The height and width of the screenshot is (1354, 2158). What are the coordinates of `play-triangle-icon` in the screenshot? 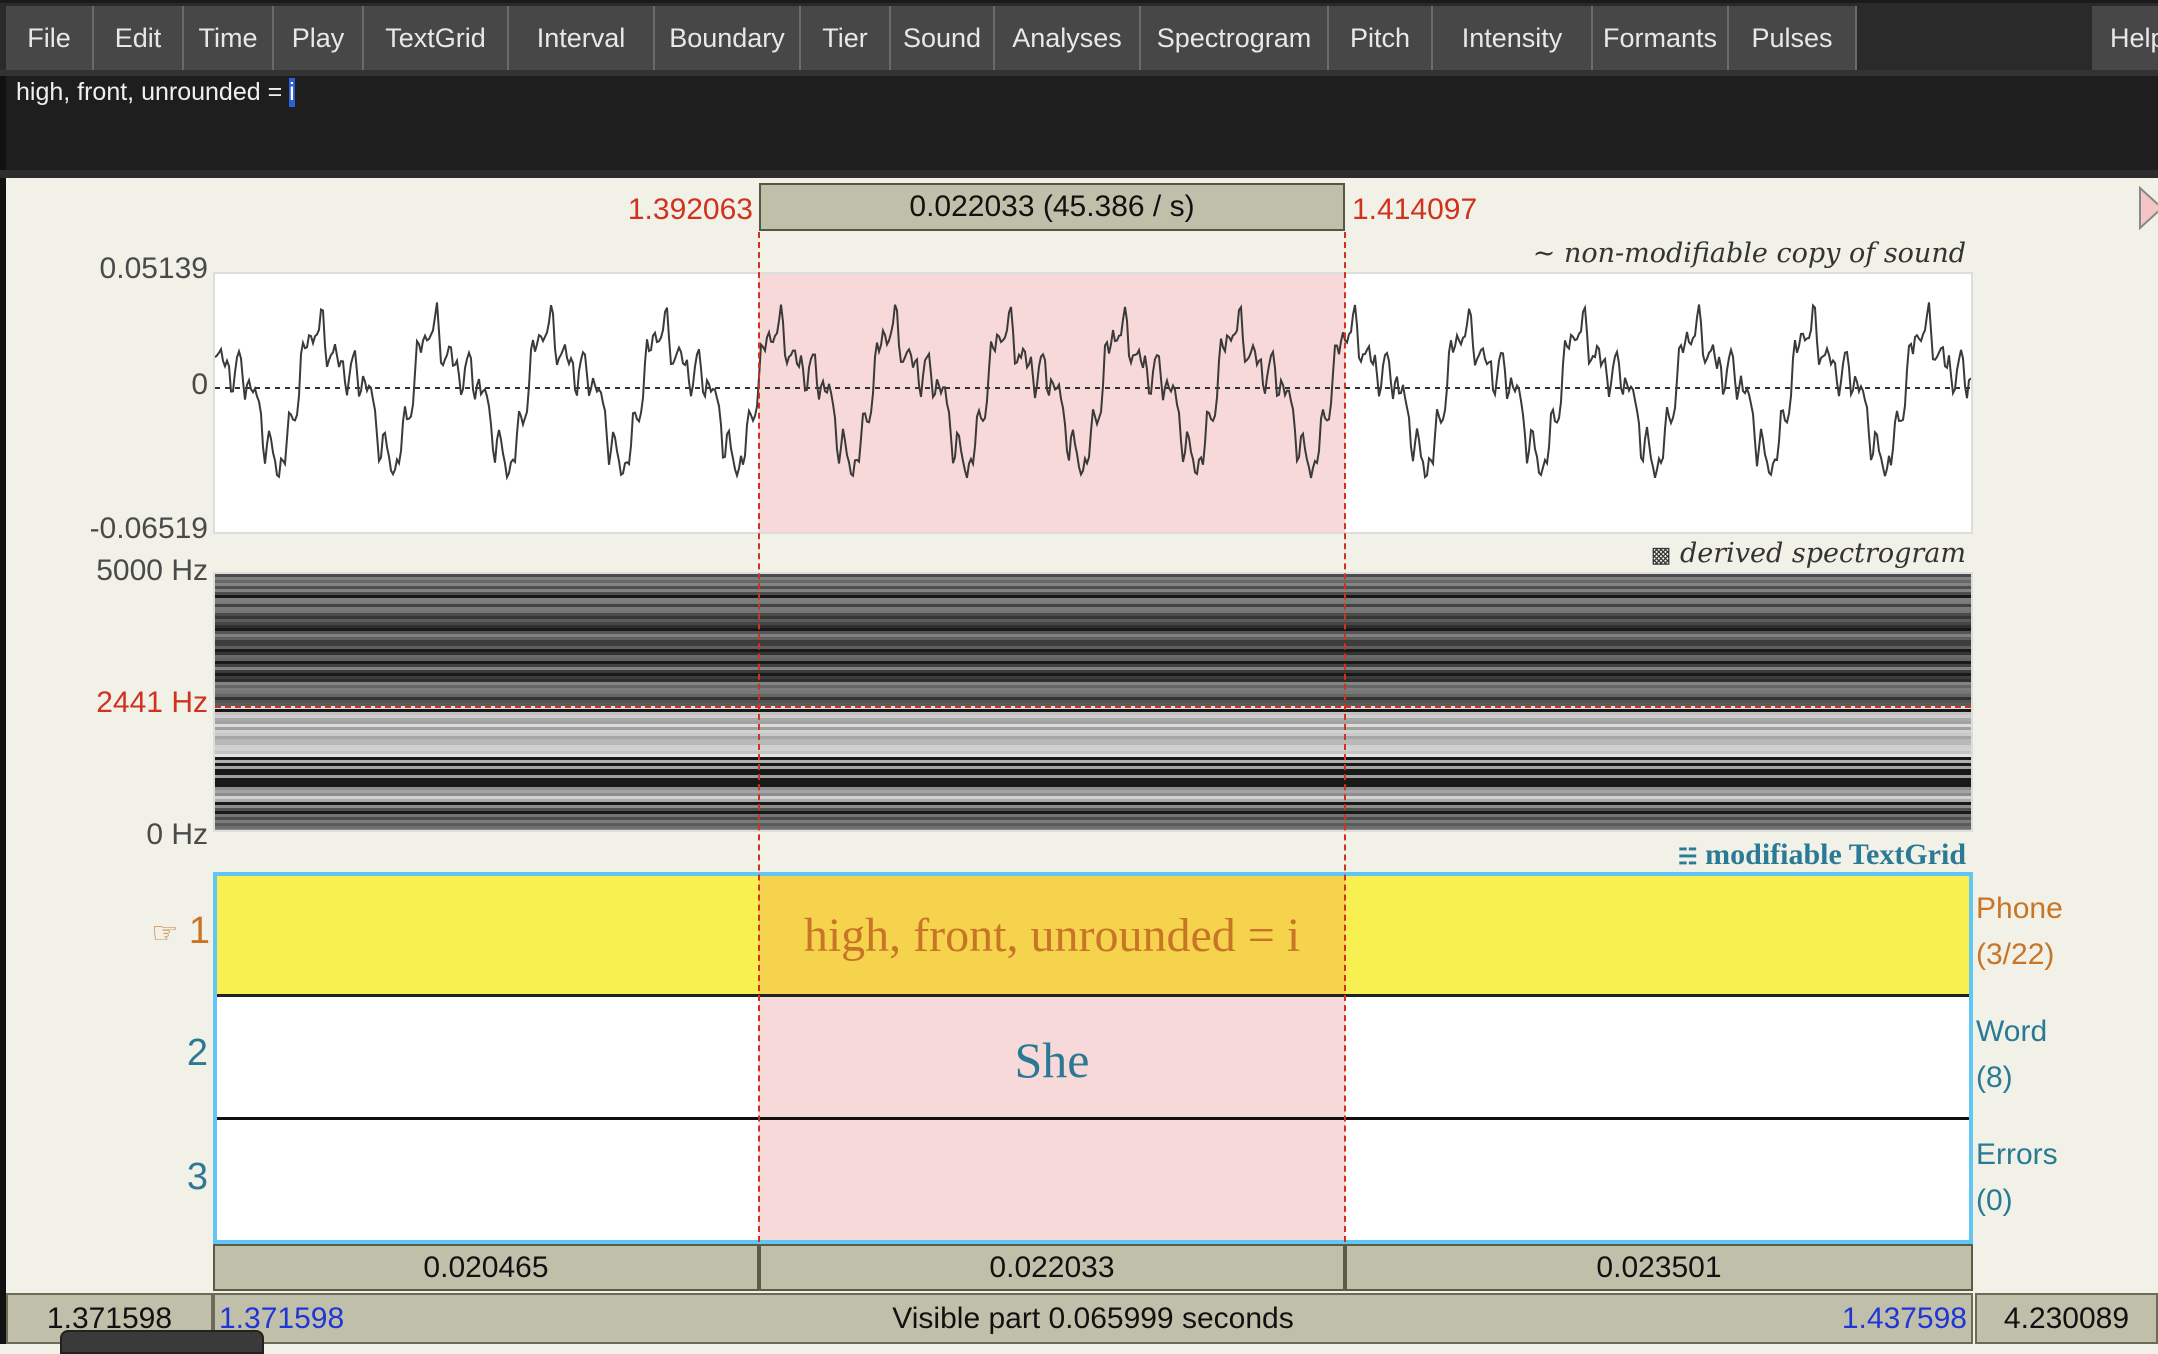 It's located at (2148, 208).